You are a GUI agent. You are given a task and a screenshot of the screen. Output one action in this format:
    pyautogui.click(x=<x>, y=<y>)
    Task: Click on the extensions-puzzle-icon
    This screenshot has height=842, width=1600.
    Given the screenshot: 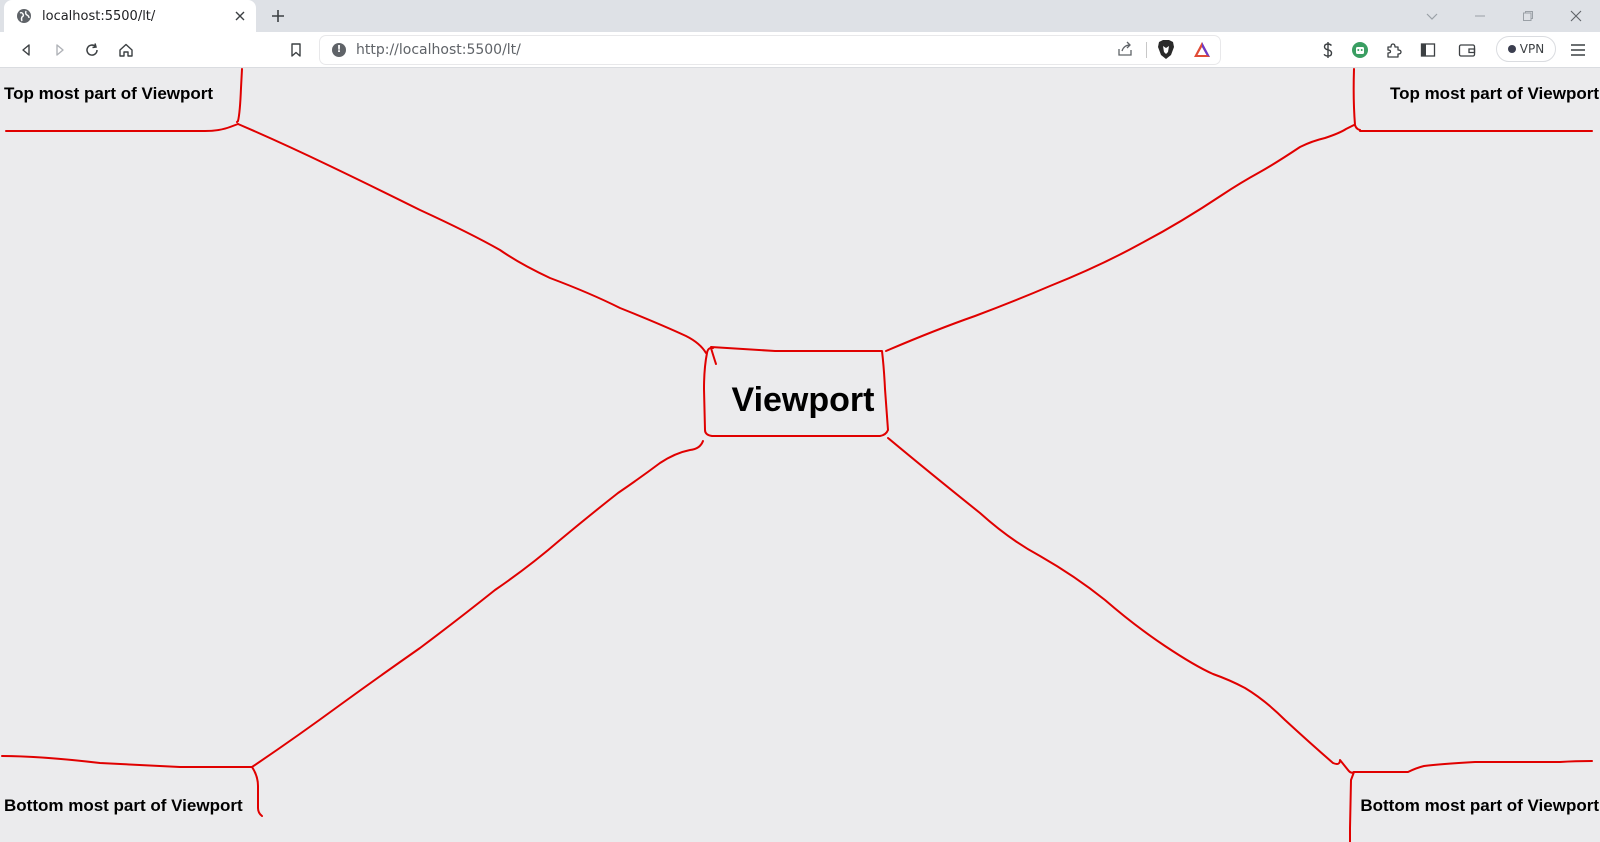 What is the action you would take?
    pyautogui.click(x=1394, y=50)
    